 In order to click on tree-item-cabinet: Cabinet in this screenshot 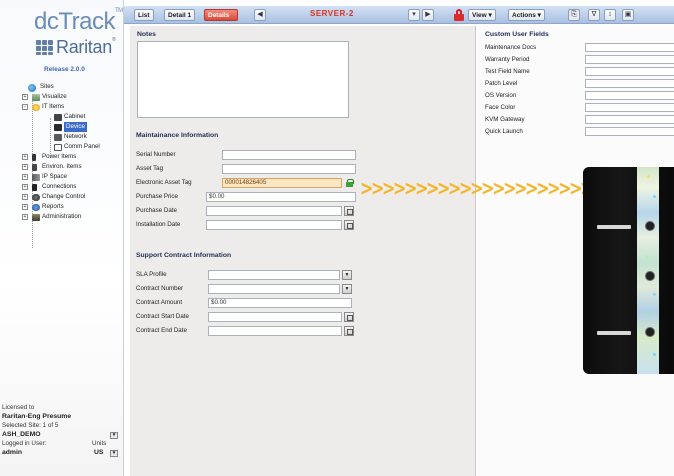, I will do `click(76, 117)`.